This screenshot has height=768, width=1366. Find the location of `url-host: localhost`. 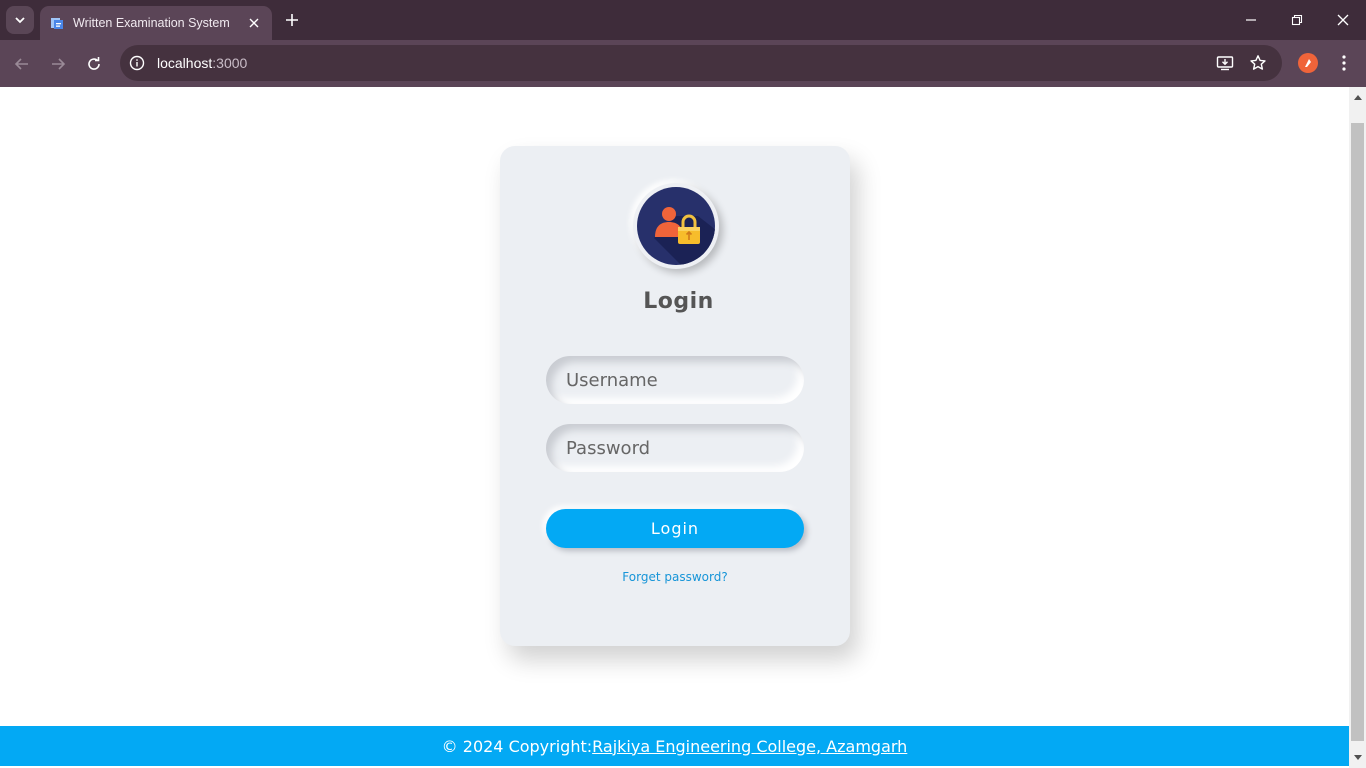

url-host: localhost is located at coordinates (185, 63).